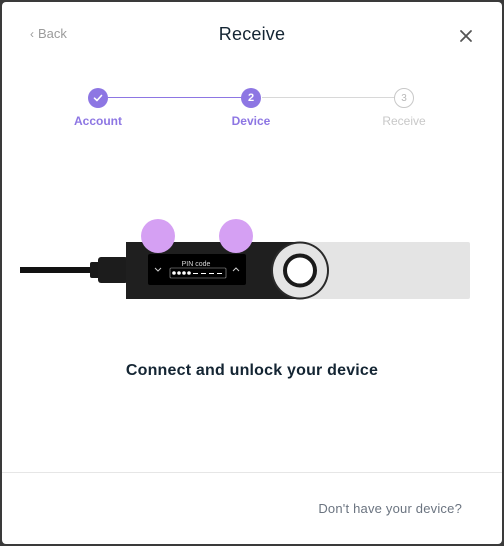 The width and height of the screenshot is (504, 546). I want to click on hardware-wallet-illustration: PIN code, so click(245, 259).